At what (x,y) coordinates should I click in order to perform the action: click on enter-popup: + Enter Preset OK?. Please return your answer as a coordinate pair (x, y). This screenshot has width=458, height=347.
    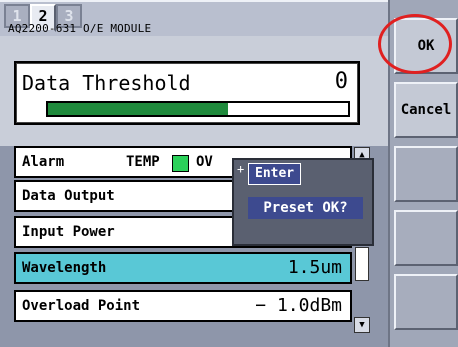
    Looking at the image, I should click on (303, 202).